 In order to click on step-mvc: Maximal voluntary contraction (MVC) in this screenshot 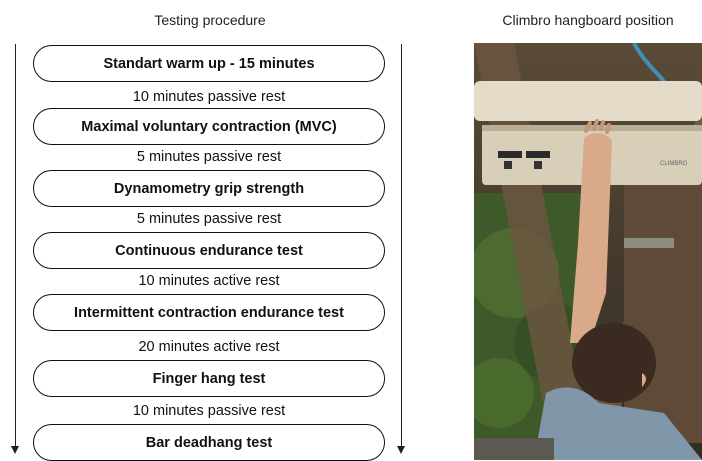, I will do `click(209, 126)`.